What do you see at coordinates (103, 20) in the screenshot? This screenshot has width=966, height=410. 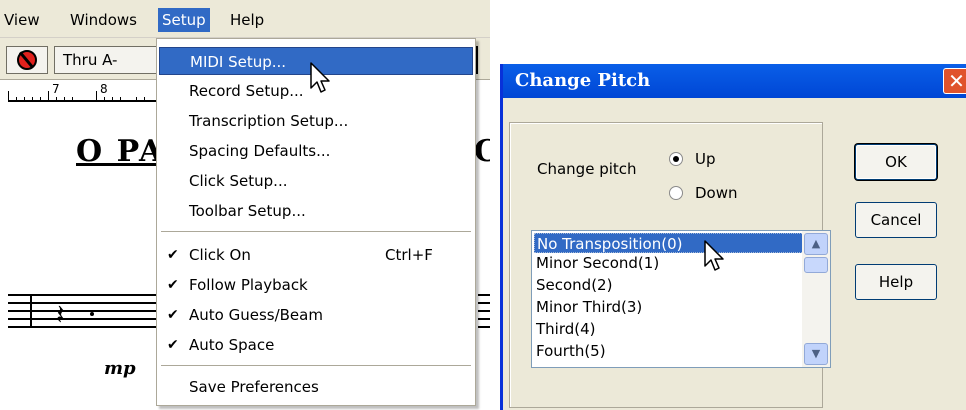 I see `menu-windows: Windows` at bounding box center [103, 20].